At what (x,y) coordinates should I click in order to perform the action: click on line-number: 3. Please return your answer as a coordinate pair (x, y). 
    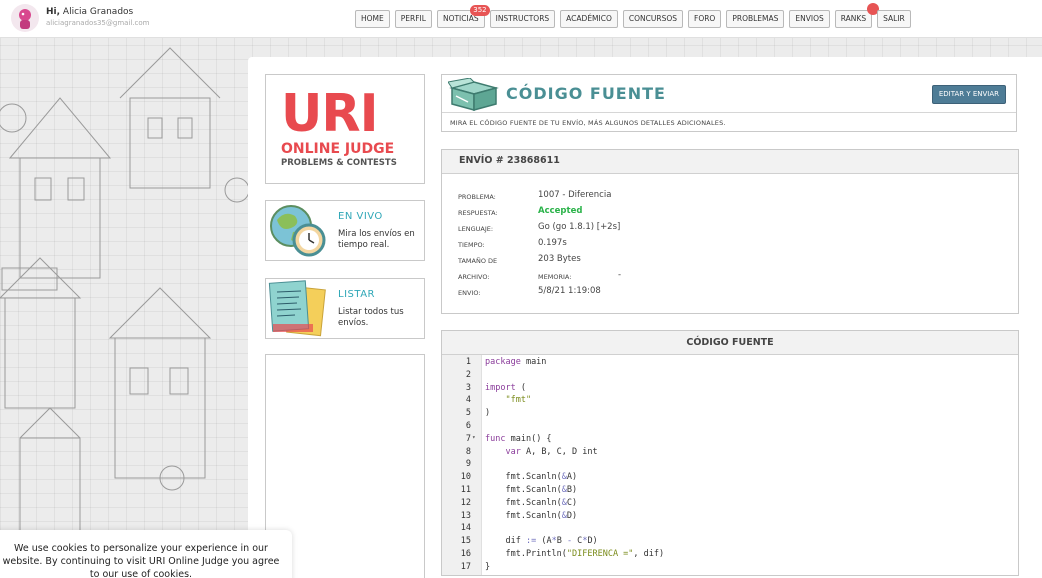
    Looking at the image, I should click on (468, 387).